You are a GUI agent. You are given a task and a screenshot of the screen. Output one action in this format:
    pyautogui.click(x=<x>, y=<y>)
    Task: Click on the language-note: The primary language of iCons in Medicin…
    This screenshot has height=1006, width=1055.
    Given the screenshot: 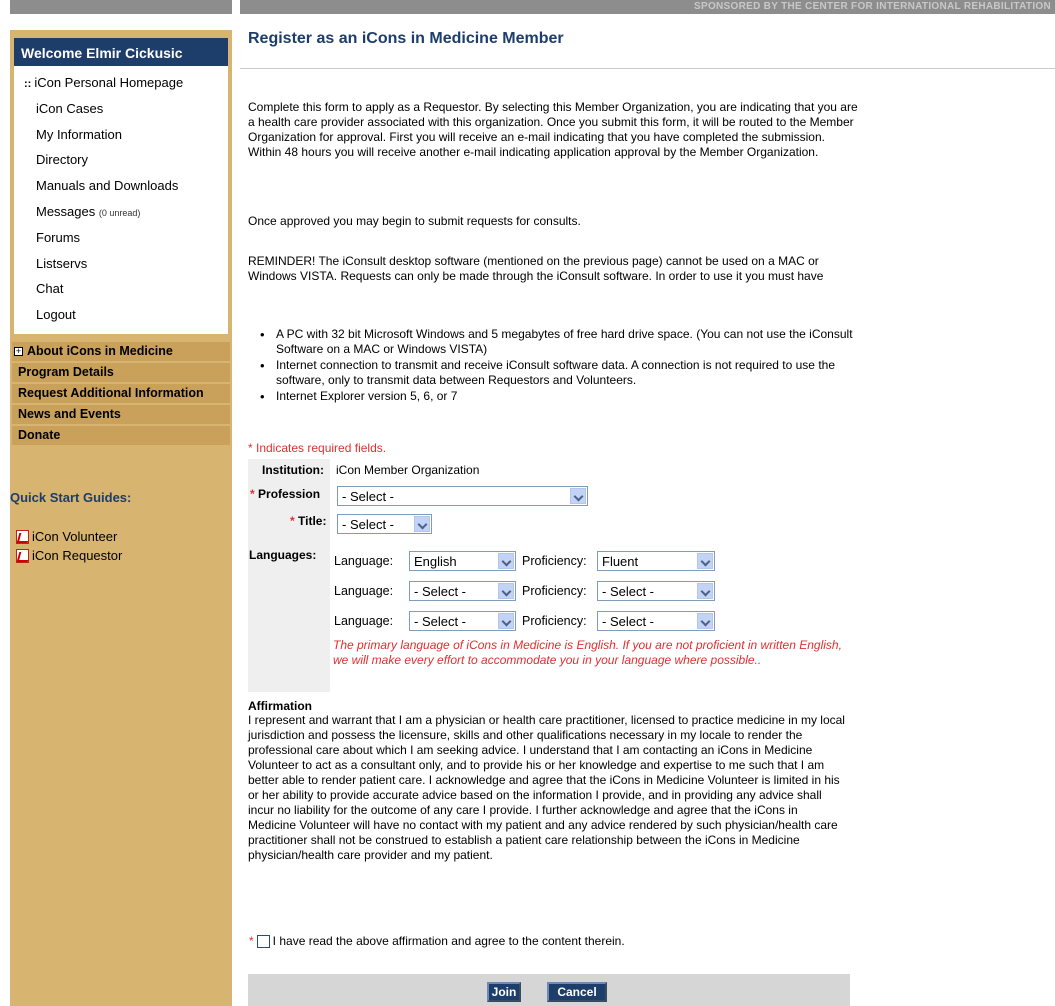 What is the action you would take?
    pyautogui.click(x=587, y=652)
    